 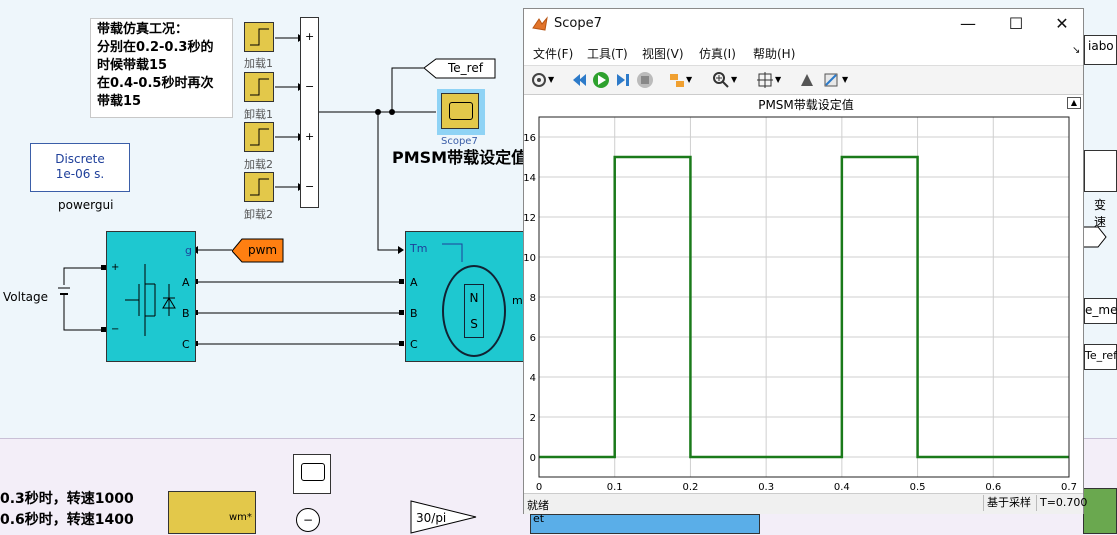 What do you see at coordinates (414, 313) in the screenshot?
I see `motor-port: B` at bounding box center [414, 313].